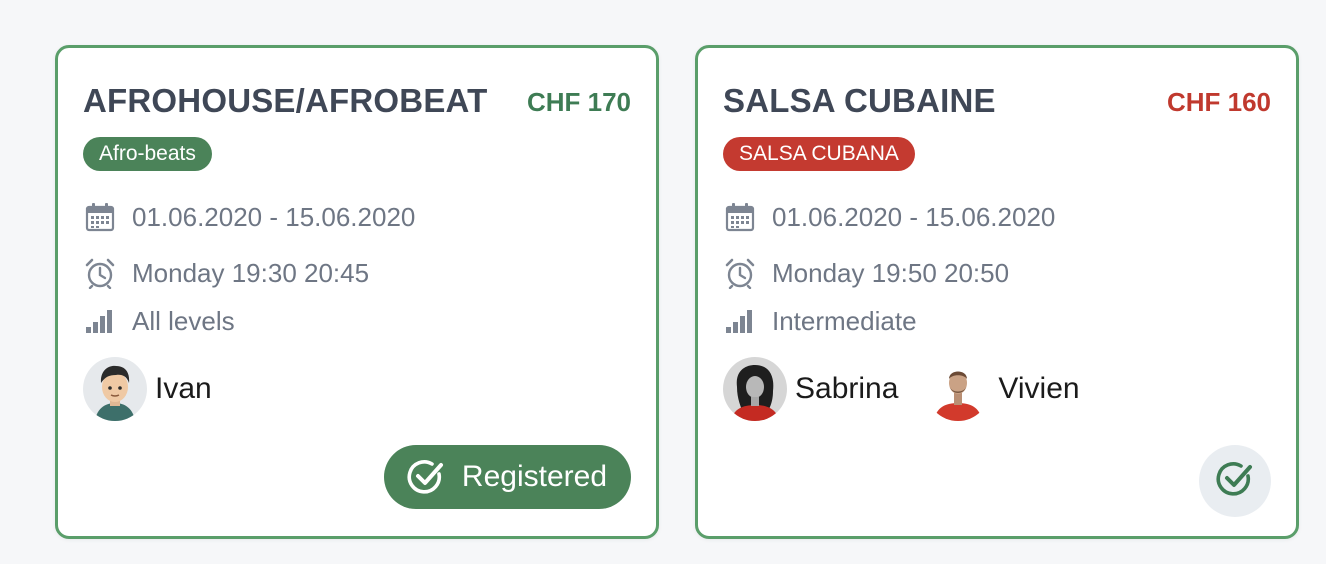 The image size is (1326, 564). I want to click on time-row: Monday 19:50 20:50, so click(866, 273).